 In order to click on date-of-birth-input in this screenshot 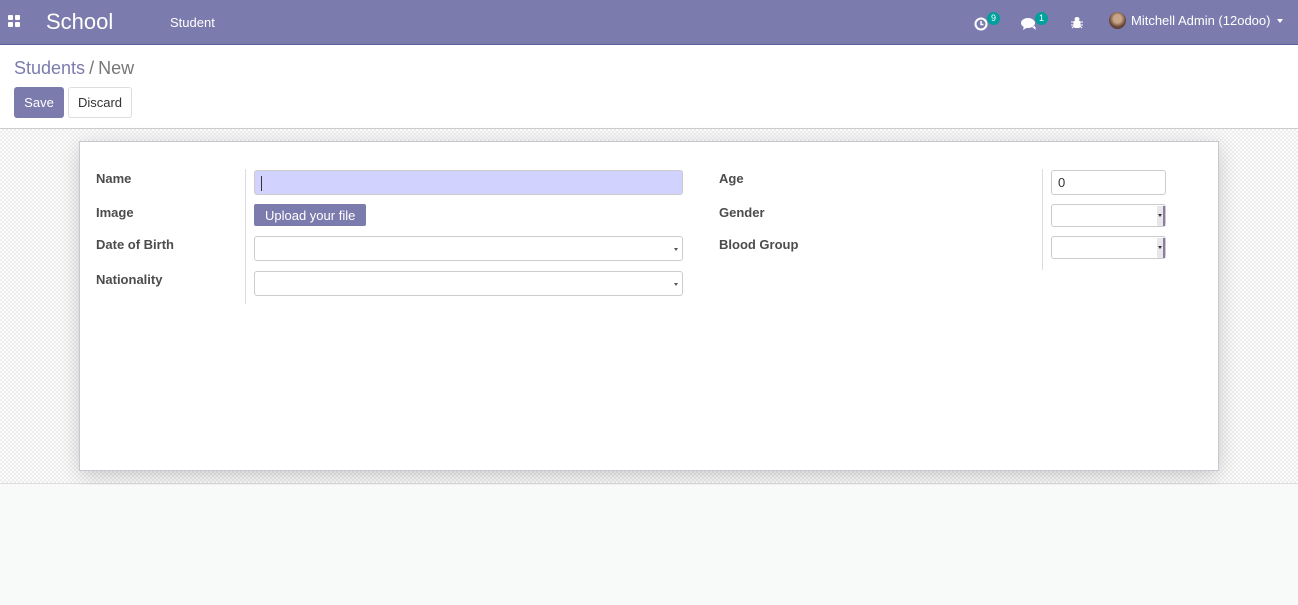, I will do `click(468, 248)`.